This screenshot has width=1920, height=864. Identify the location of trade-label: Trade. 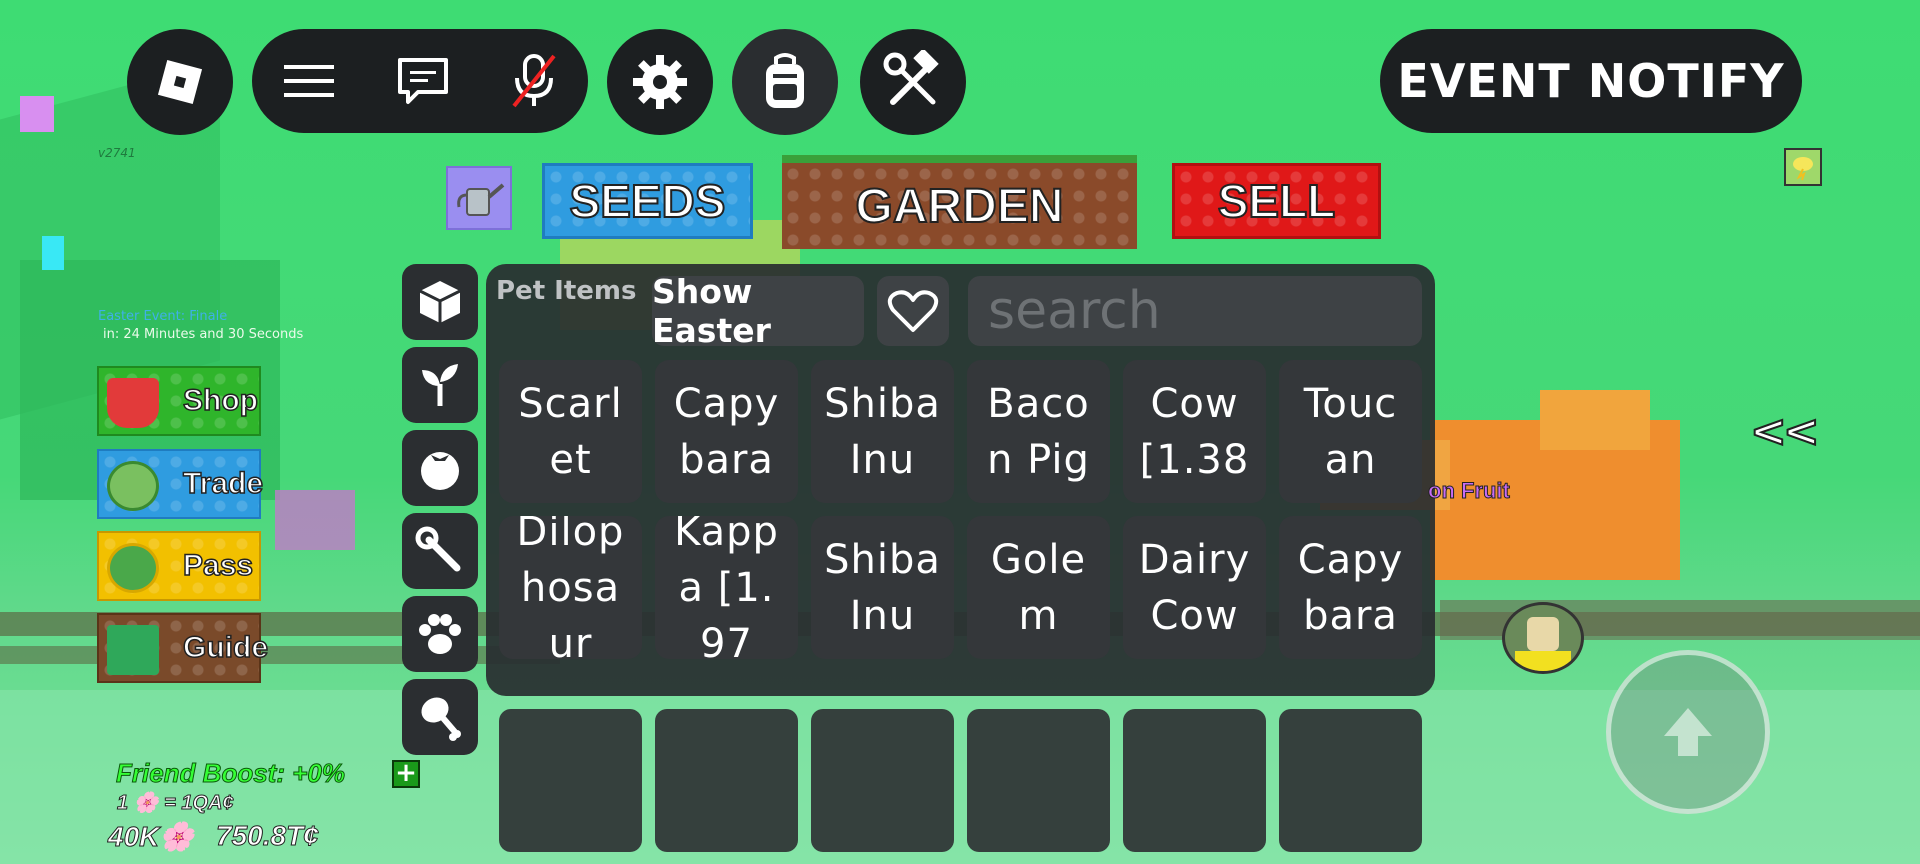
(223, 483).